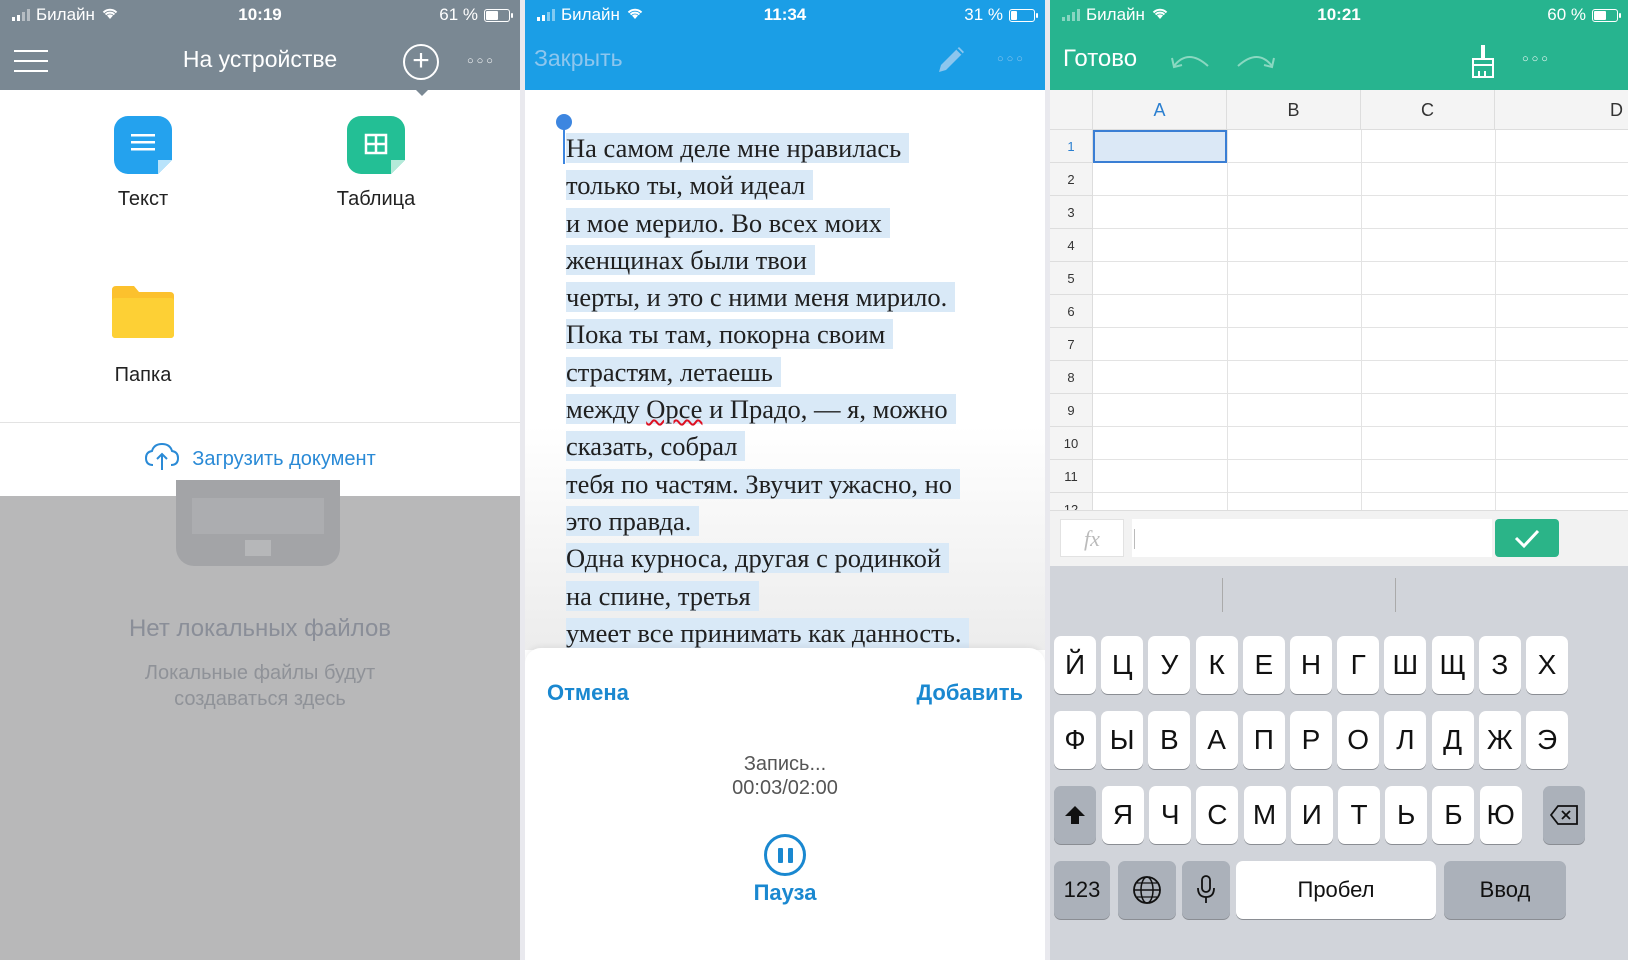  What do you see at coordinates (1071, 410) in the screenshot?
I see `row-header: 9` at bounding box center [1071, 410].